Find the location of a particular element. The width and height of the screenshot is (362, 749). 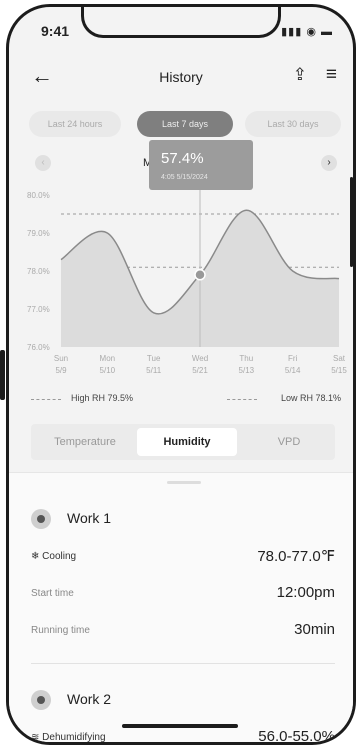

chevron-left-icon: ‹ is located at coordinates (43, 163).